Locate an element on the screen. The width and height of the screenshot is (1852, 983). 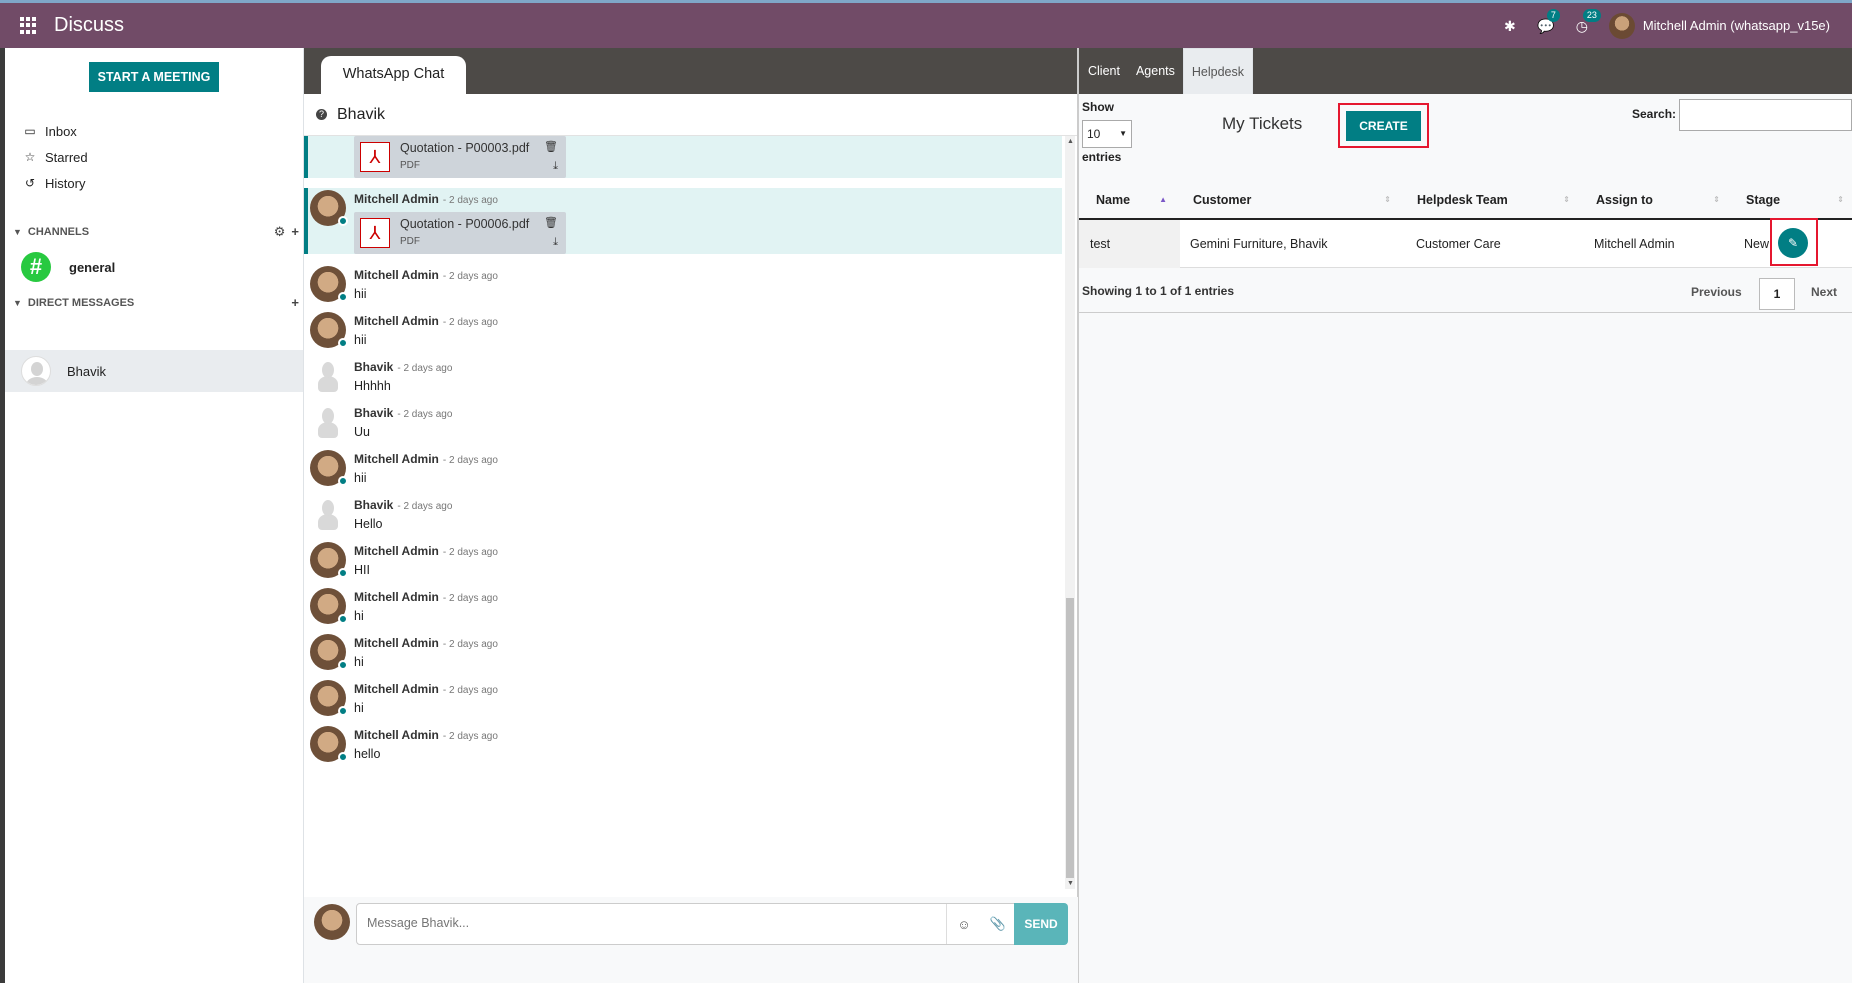
activity-clock-icon: ◷ 23 is located at coordinates (1587, 21).